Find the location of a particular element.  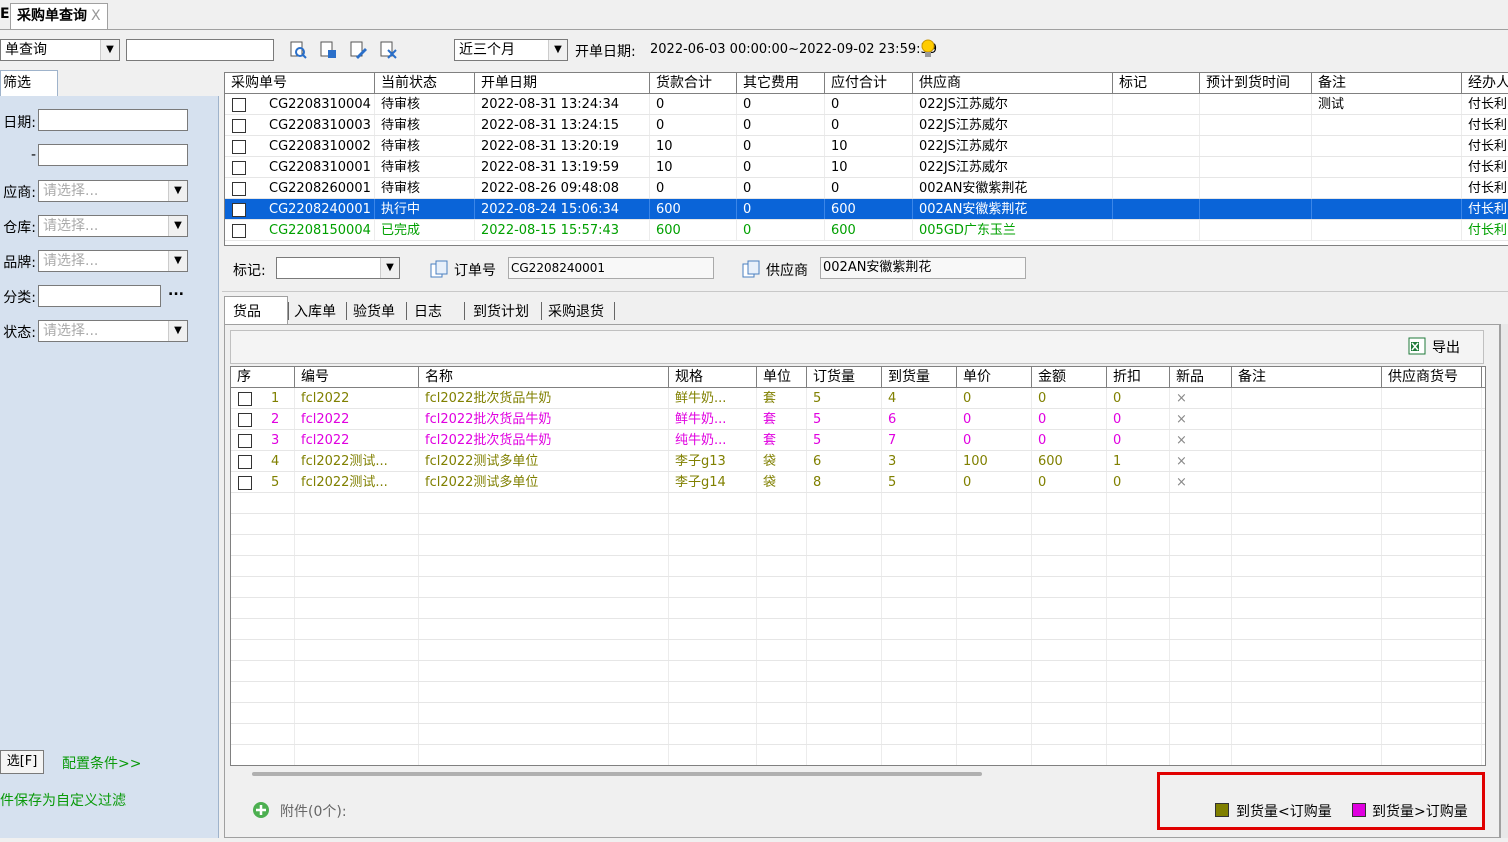

subtab-arrival-plan: 到货计划 is located at coordinates (501, 312).